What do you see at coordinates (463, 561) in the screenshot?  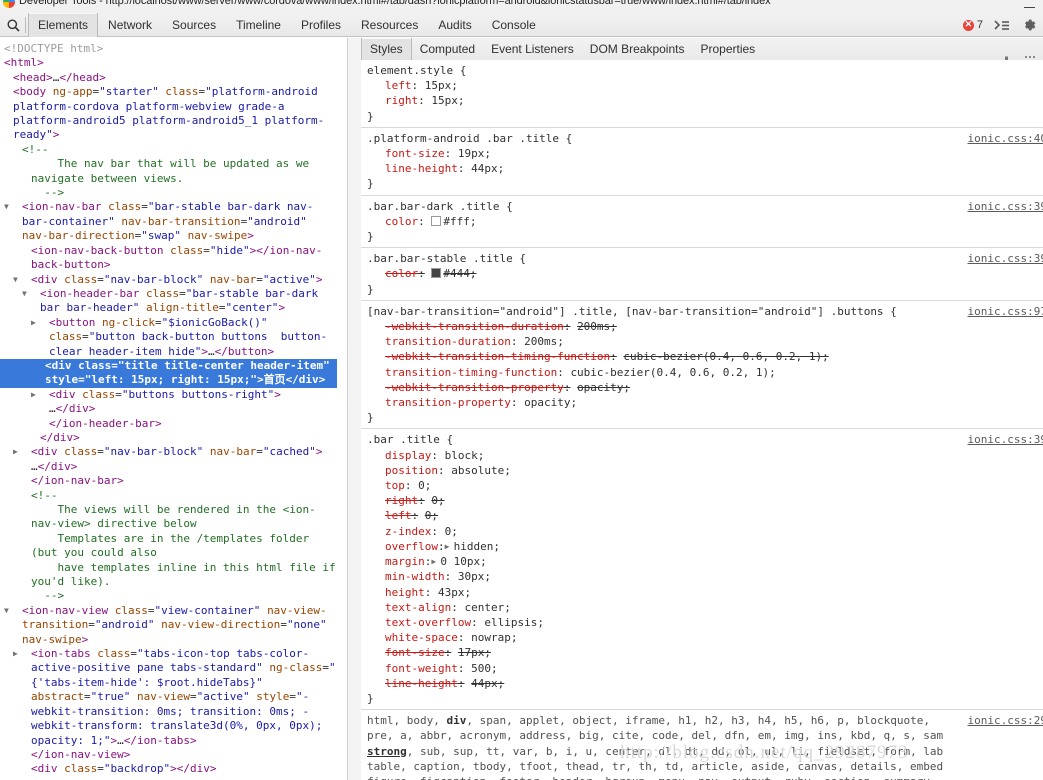 I see `css-property-value: 0 10px;` at bounding box center [463, 561].